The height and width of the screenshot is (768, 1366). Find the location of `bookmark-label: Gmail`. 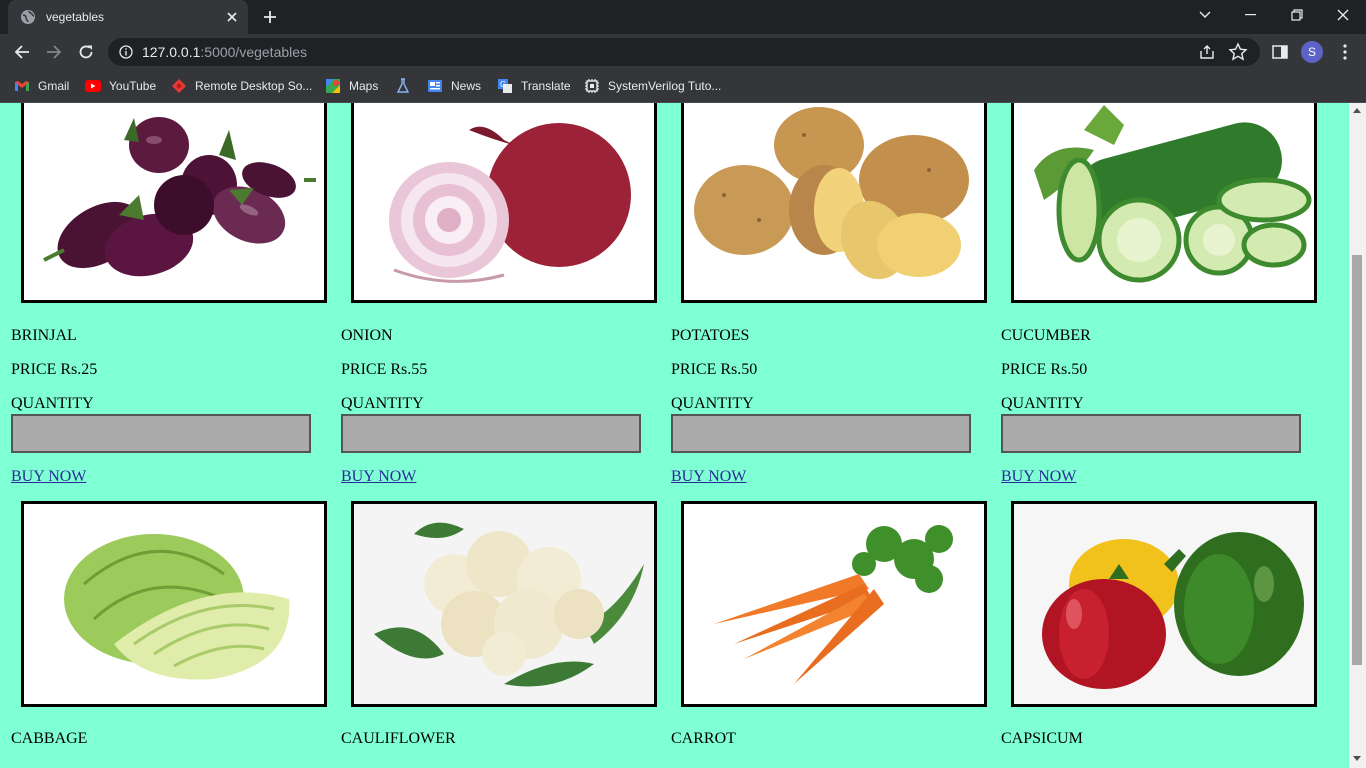

bookmark-label: Gmail is located at coordinates (54, 86).